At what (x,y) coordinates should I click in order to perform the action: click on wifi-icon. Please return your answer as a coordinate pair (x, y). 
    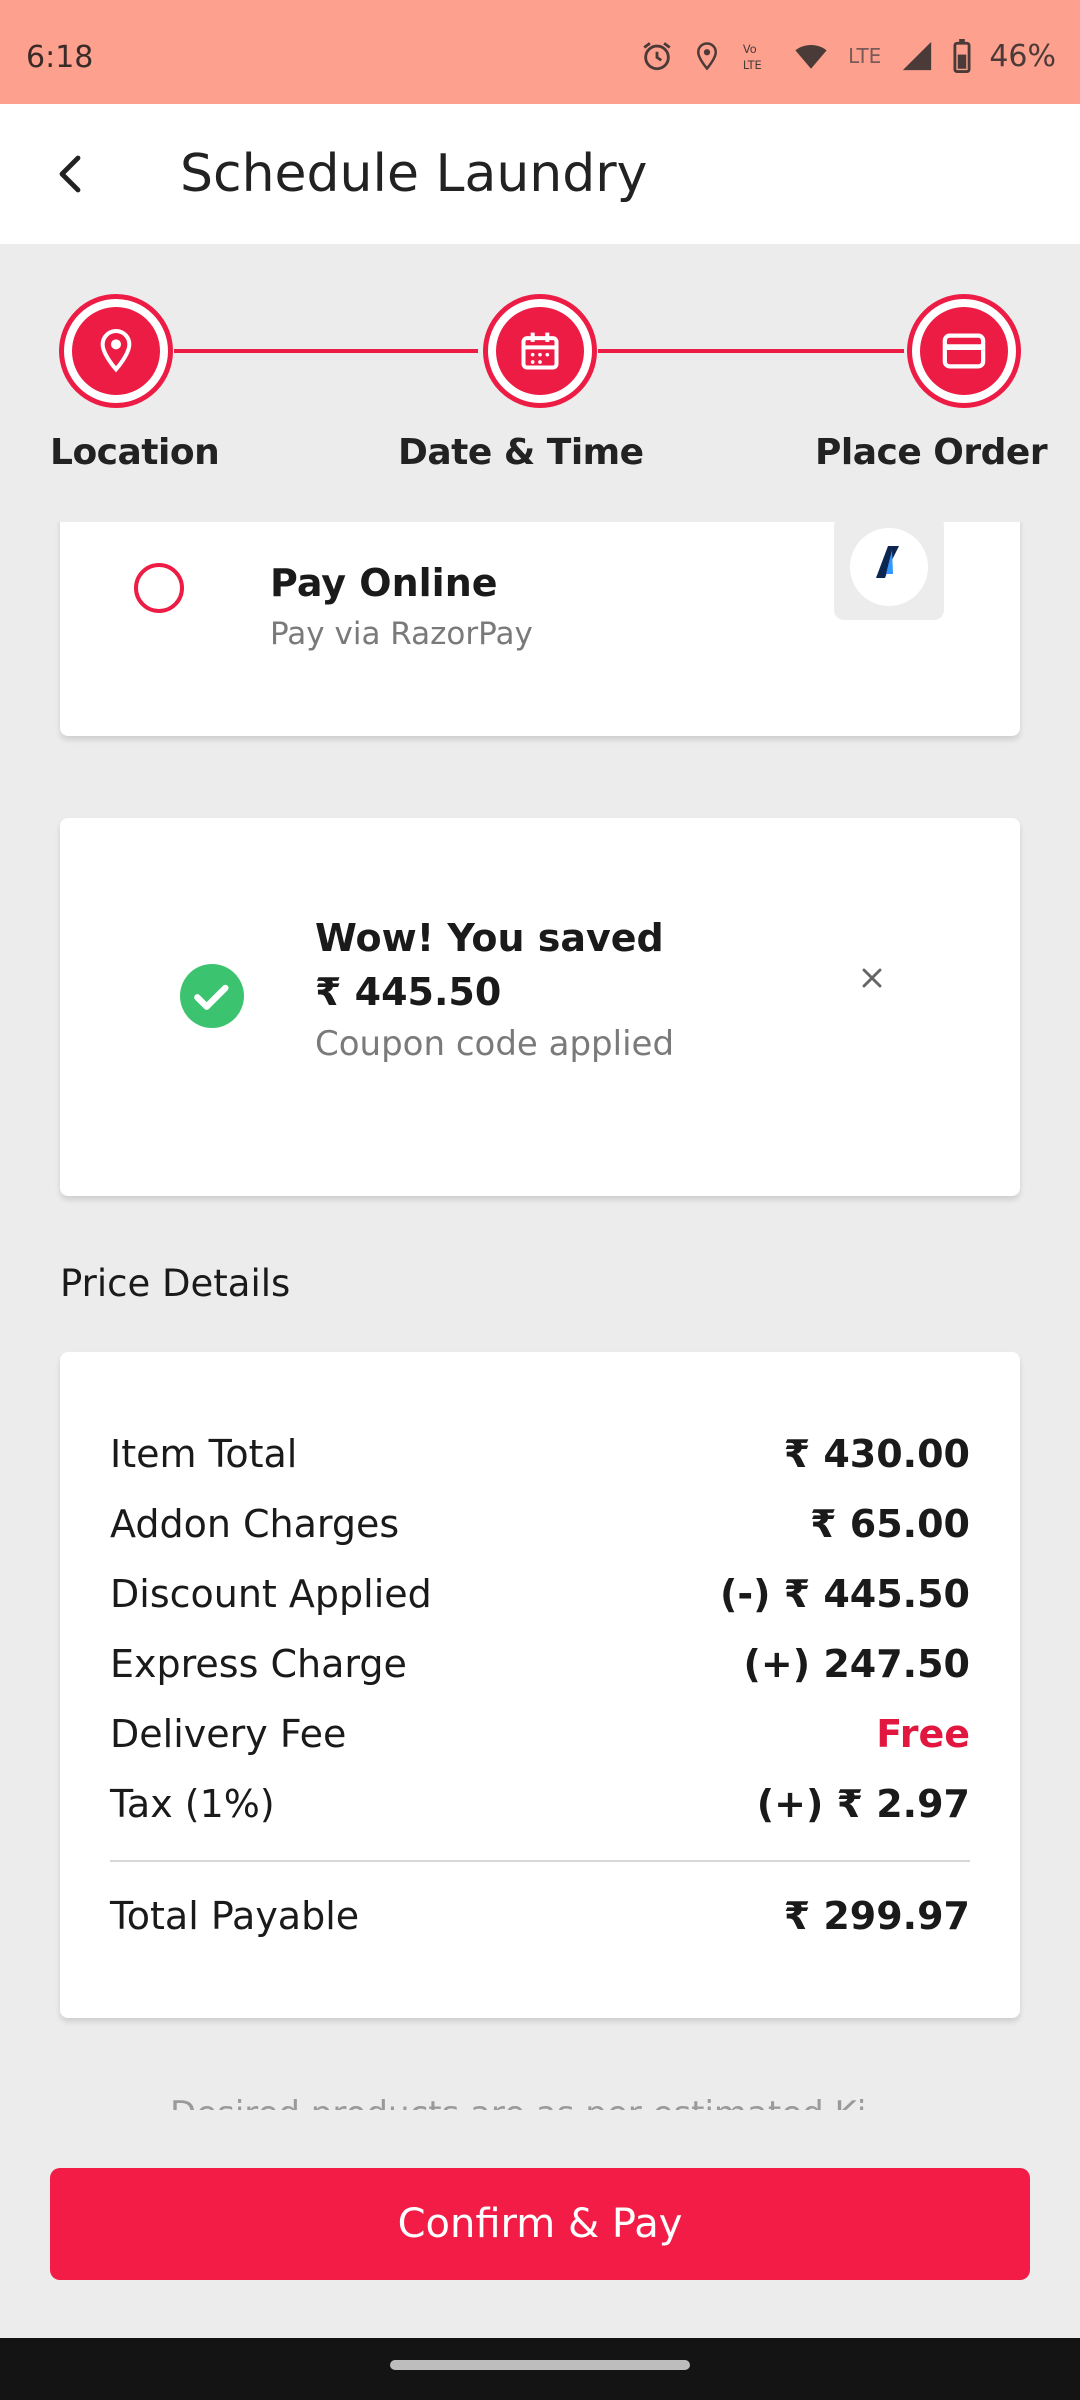
    Looking at the image, I should click on (811, 57).